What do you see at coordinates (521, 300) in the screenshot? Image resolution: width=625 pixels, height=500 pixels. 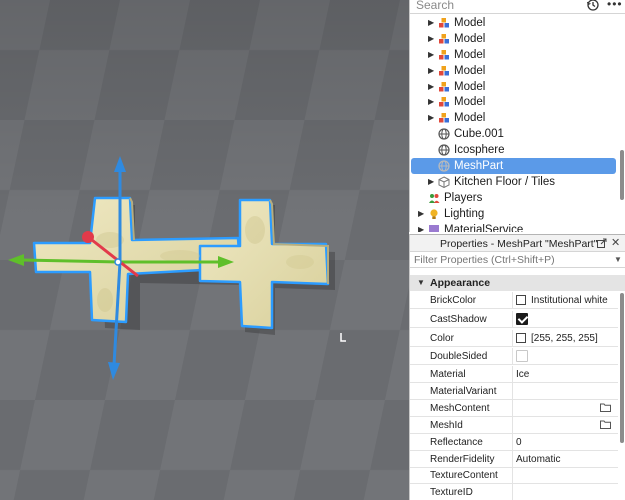 I see `brickcolor-swatch` at bounding box center [521, 300].